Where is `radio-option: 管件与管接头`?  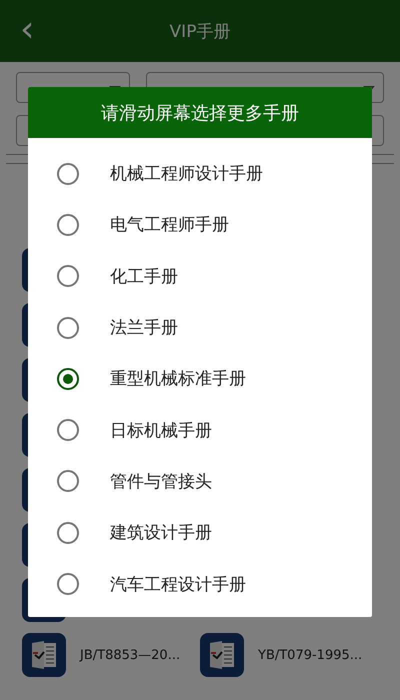 radio-option: 管件与管接头 is located at coordinates (200, 482).